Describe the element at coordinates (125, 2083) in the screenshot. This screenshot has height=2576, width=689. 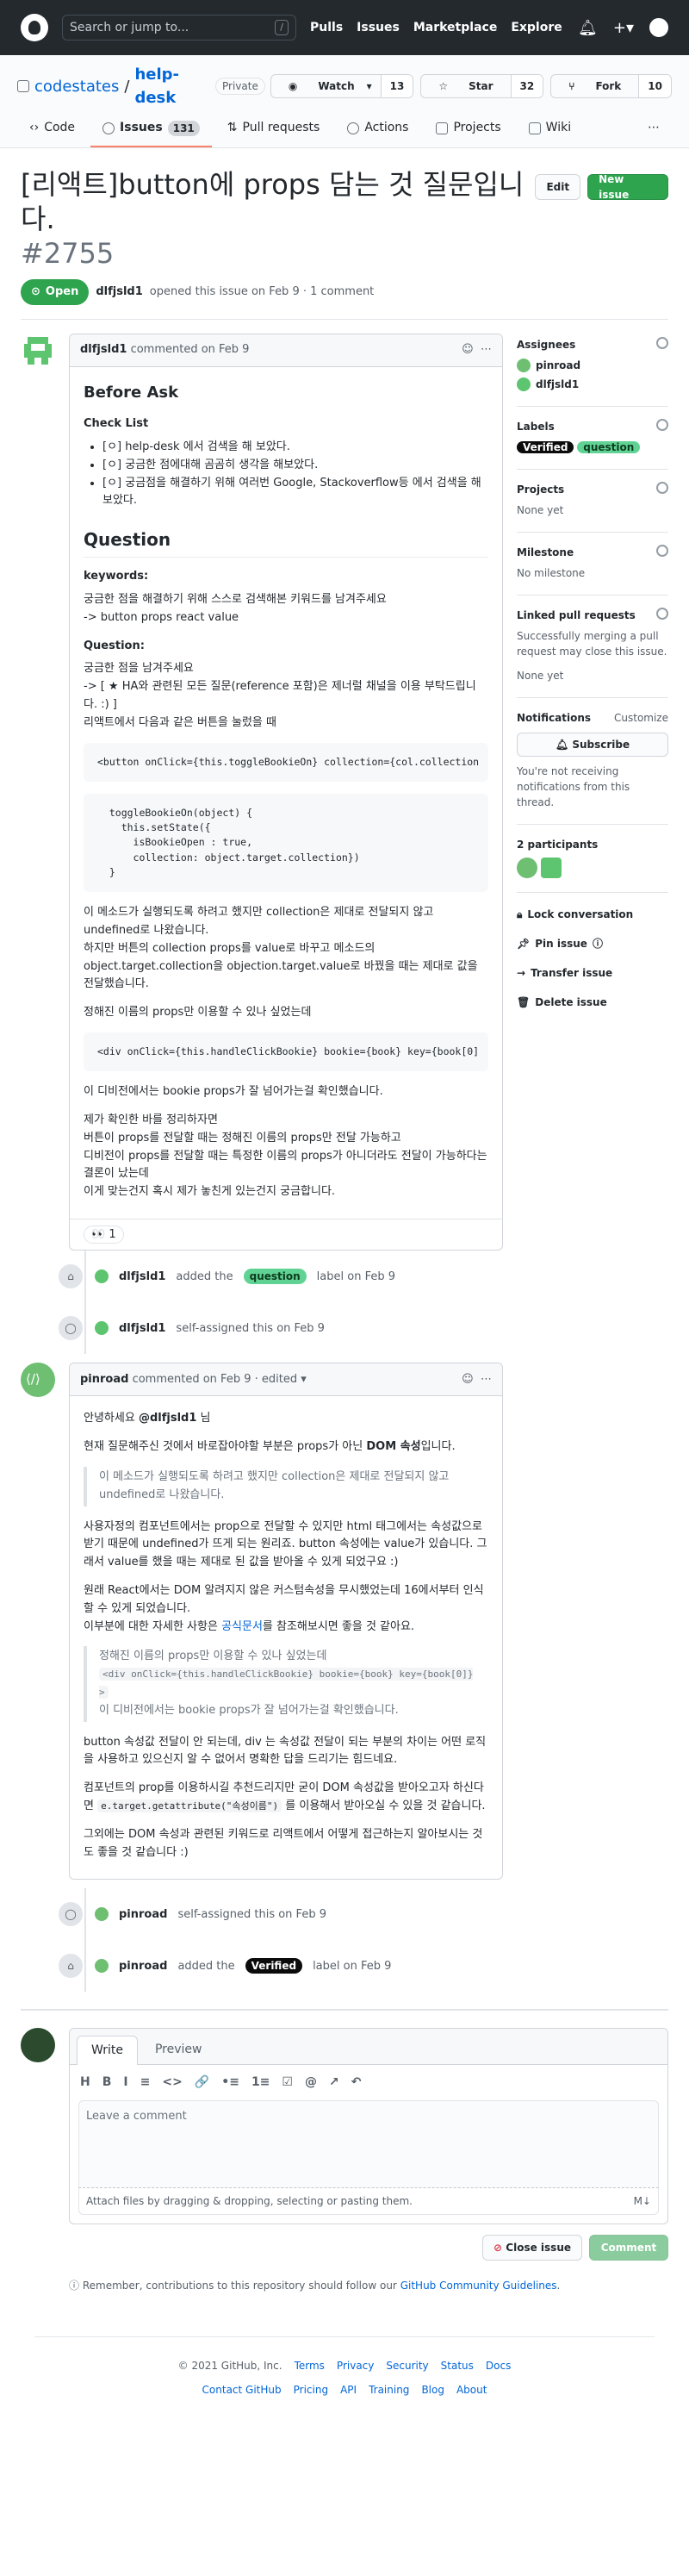
I see `italic-icon: I` at that location.